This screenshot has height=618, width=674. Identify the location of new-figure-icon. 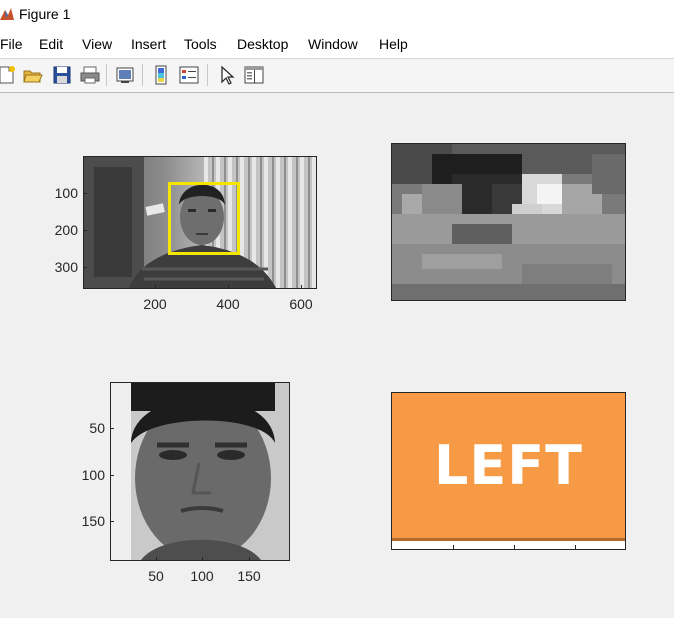
(9, 75).